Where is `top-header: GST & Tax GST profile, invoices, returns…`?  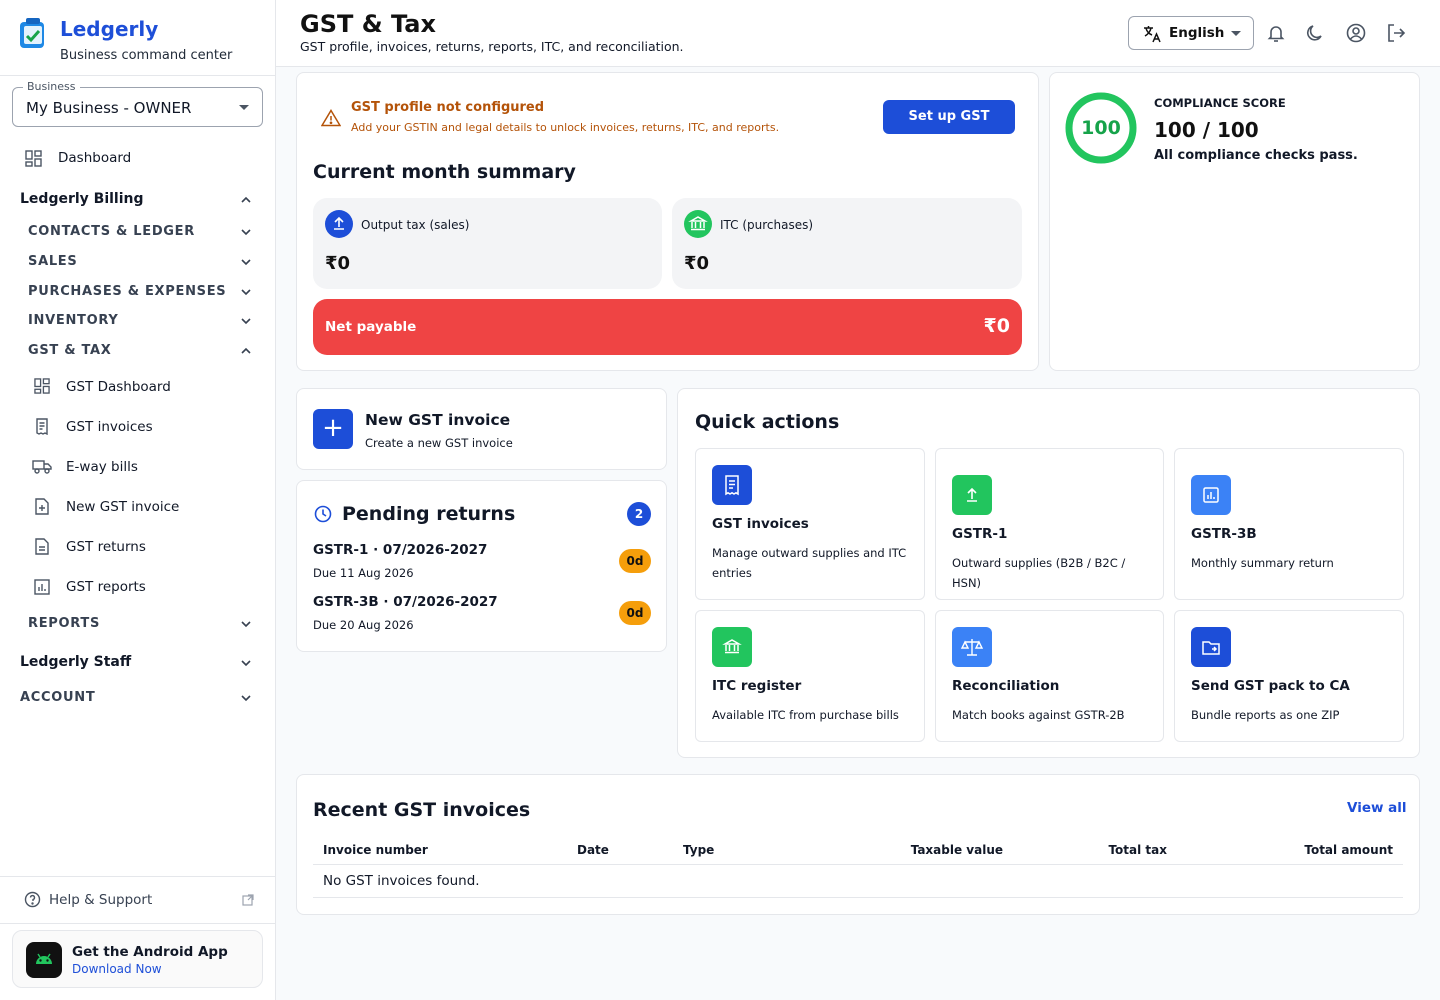 top-header: GST & Tax GST profile, invoices, returns… is located at coordinates (858, 33).